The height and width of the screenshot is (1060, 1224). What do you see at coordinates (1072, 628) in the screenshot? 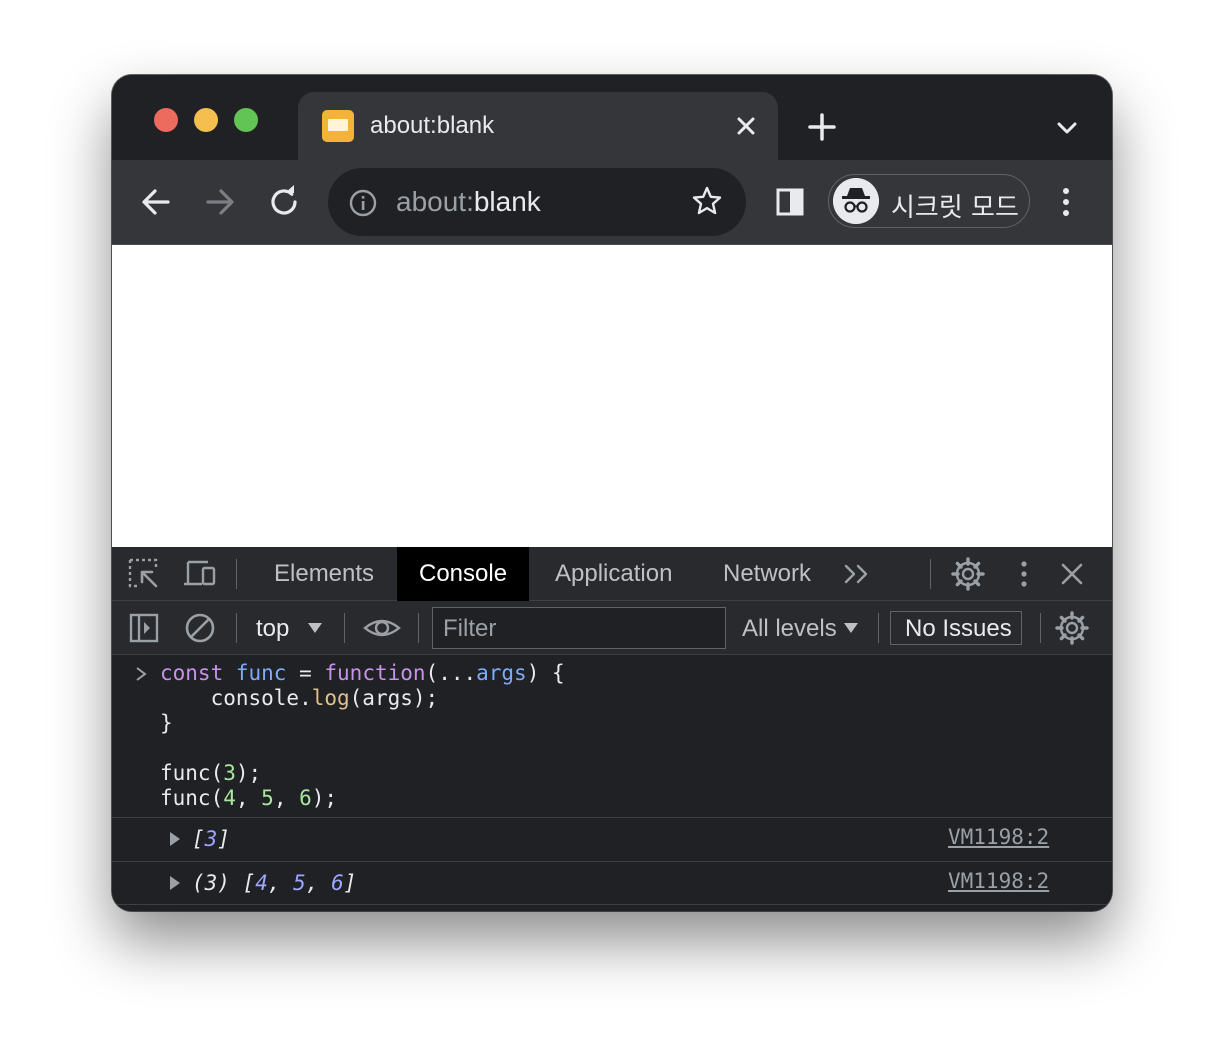
I see `console-settings-gear-icon` at bounding box center [1072, 628].